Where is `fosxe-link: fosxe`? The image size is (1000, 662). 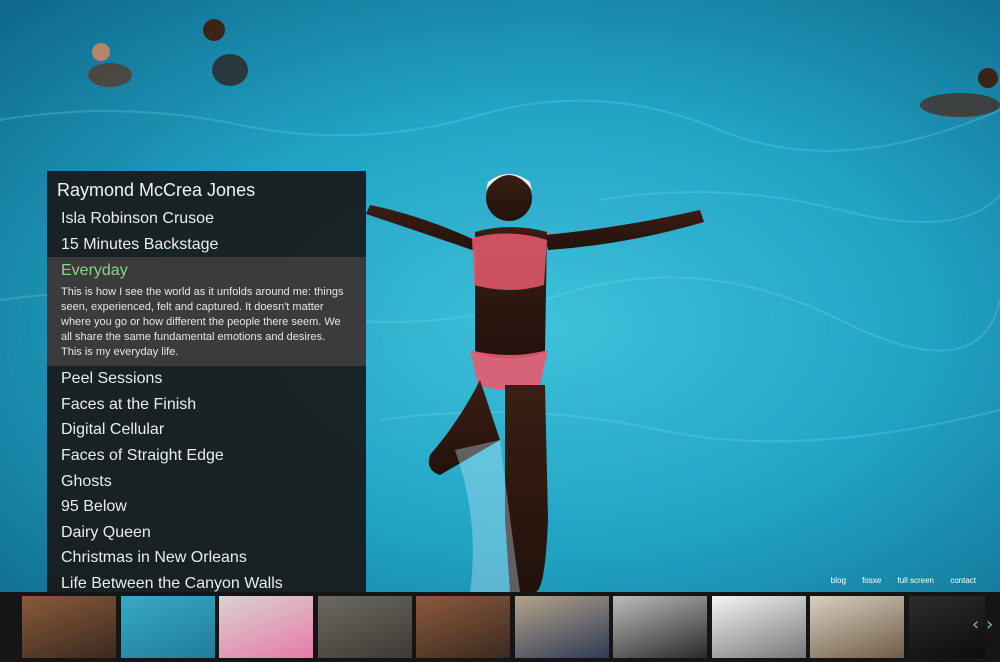
fosxe-link: fosxe is located at coordinates (871, 580).